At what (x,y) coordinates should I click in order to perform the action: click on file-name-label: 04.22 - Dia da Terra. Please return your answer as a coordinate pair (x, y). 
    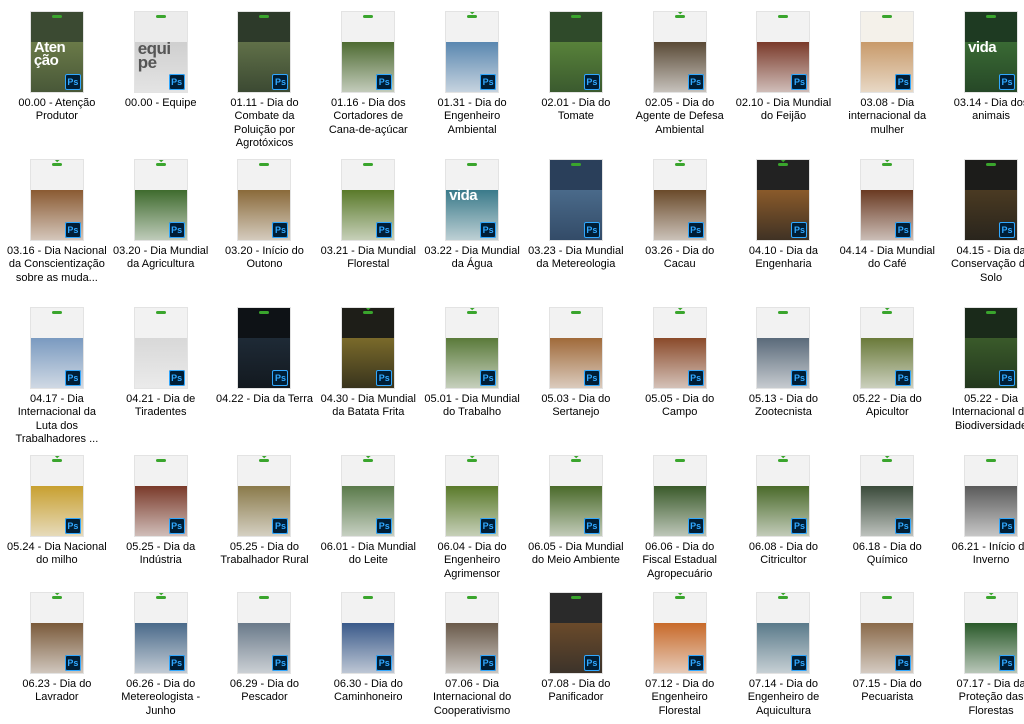
    Looking at the image, I should click on (264, 399).